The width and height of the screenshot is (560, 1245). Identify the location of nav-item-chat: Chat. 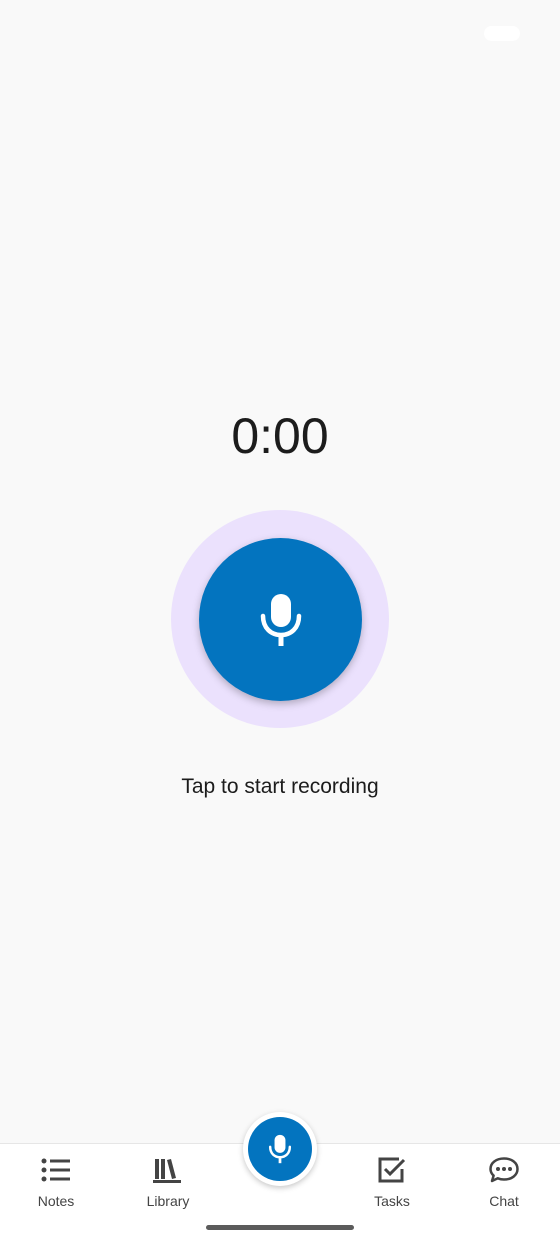
(504, 1185).